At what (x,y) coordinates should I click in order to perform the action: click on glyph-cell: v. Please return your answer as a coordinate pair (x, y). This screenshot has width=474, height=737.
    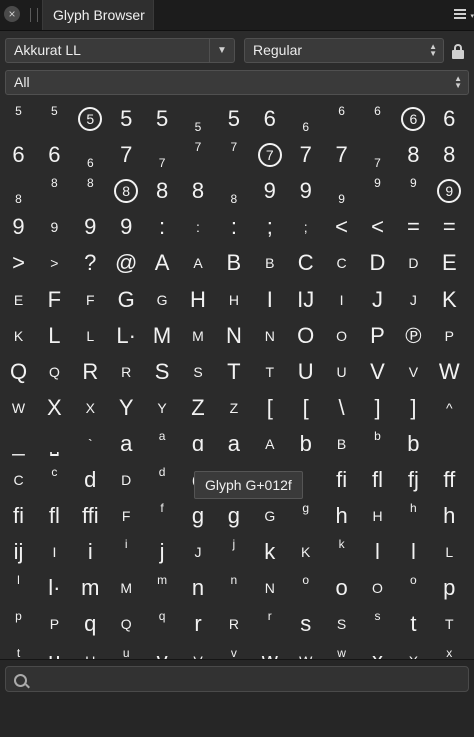
    Looking at the image, I should click on (162, 651).